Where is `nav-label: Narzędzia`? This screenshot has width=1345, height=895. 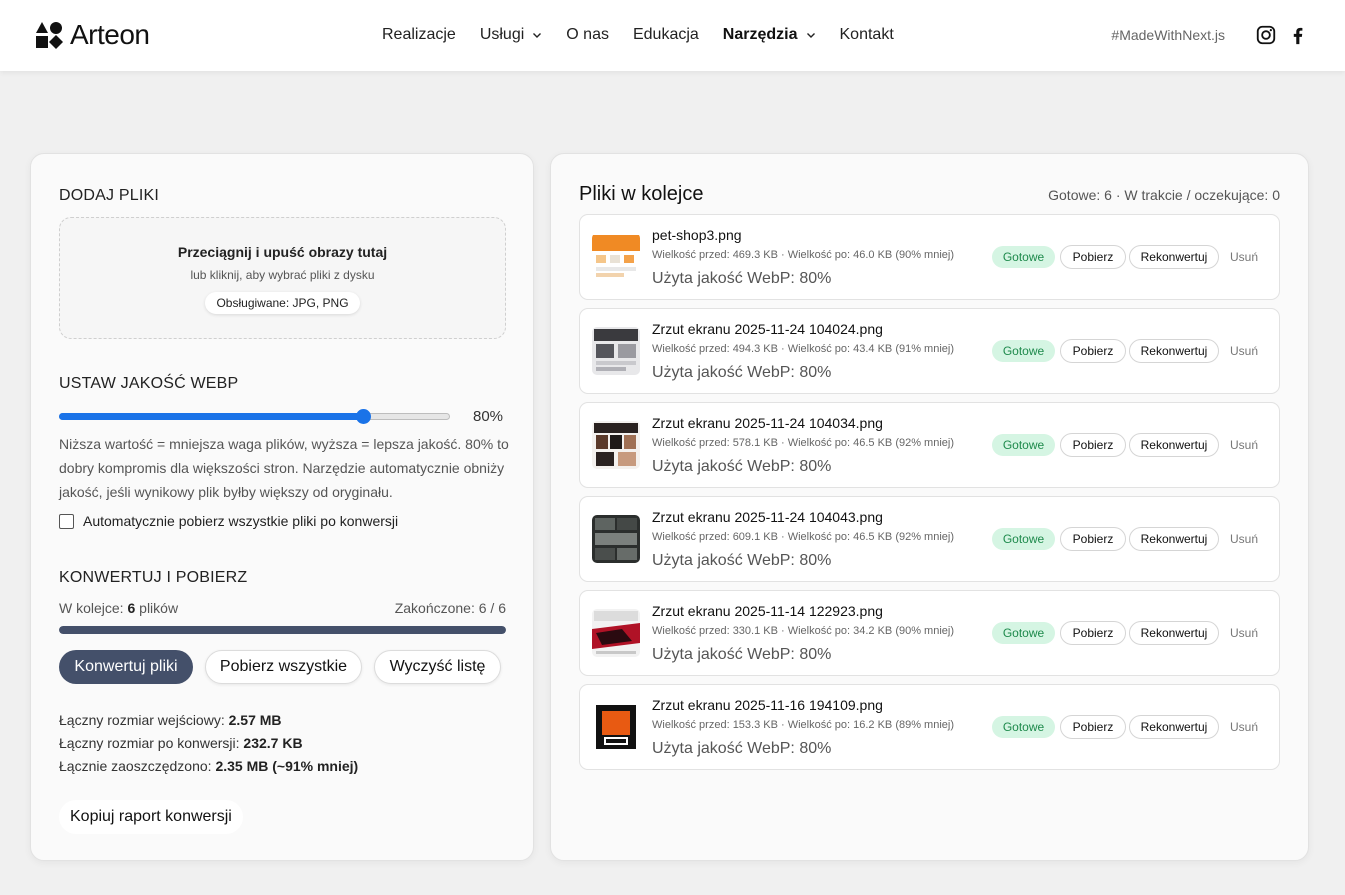
nav-label: Narzędzia is located at coordinates (760, 34).